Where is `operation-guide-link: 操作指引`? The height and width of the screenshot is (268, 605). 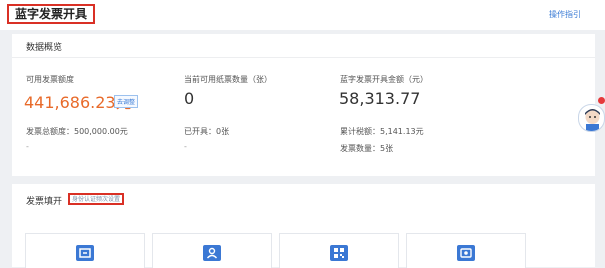
operation-guide-link: 操作指引 is located at coordinates (565, 14).